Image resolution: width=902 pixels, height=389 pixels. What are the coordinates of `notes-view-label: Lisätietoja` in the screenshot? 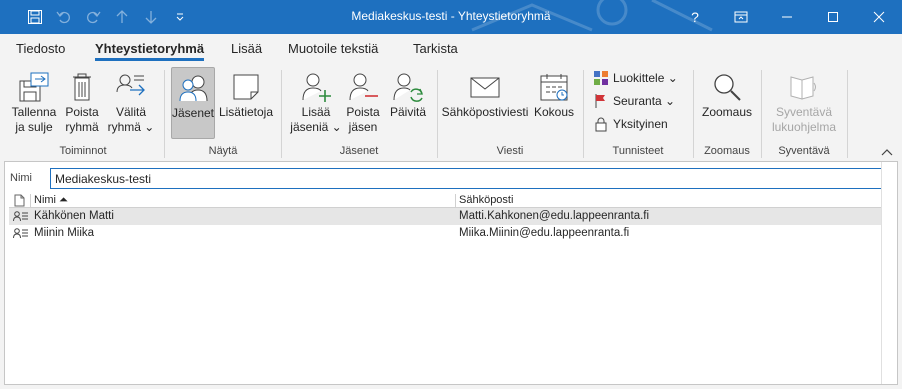 It's located at (246, 112).